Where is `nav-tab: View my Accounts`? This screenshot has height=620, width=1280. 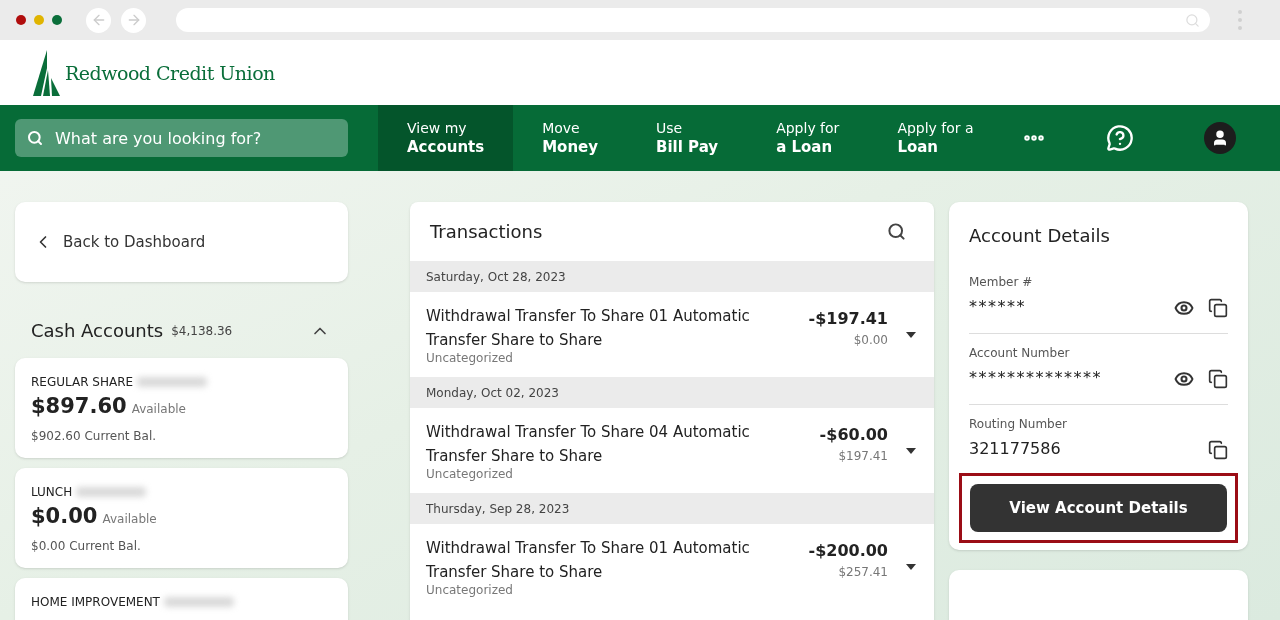
nav-tab: View my Accounts is located at coordinates (446, 138).